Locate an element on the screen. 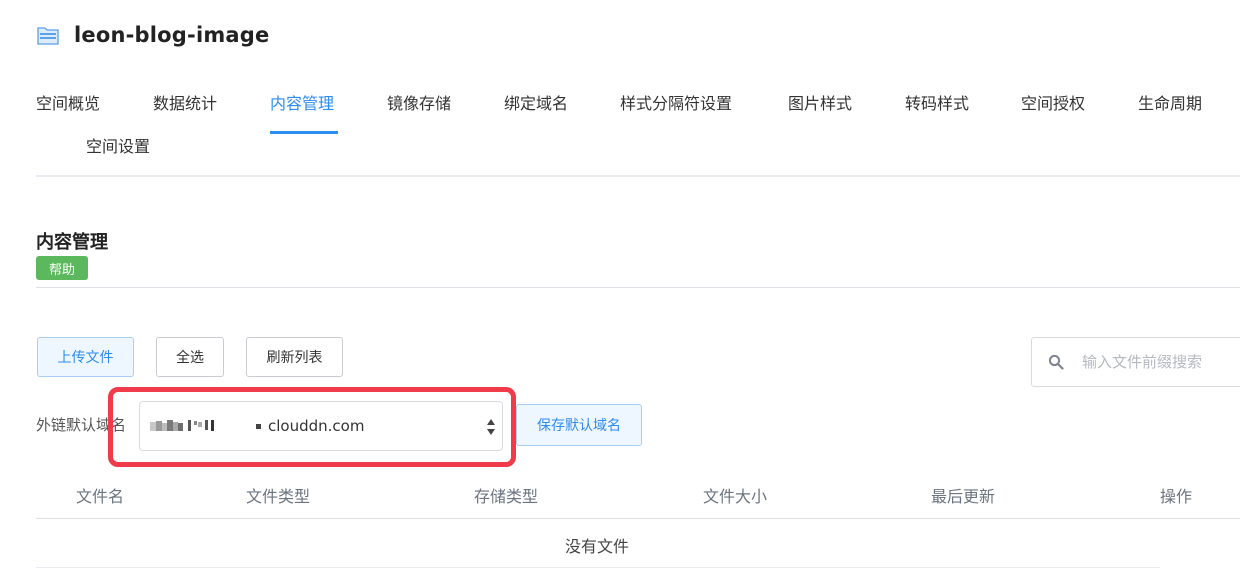  section-divider is located at coordinates (638, 287).